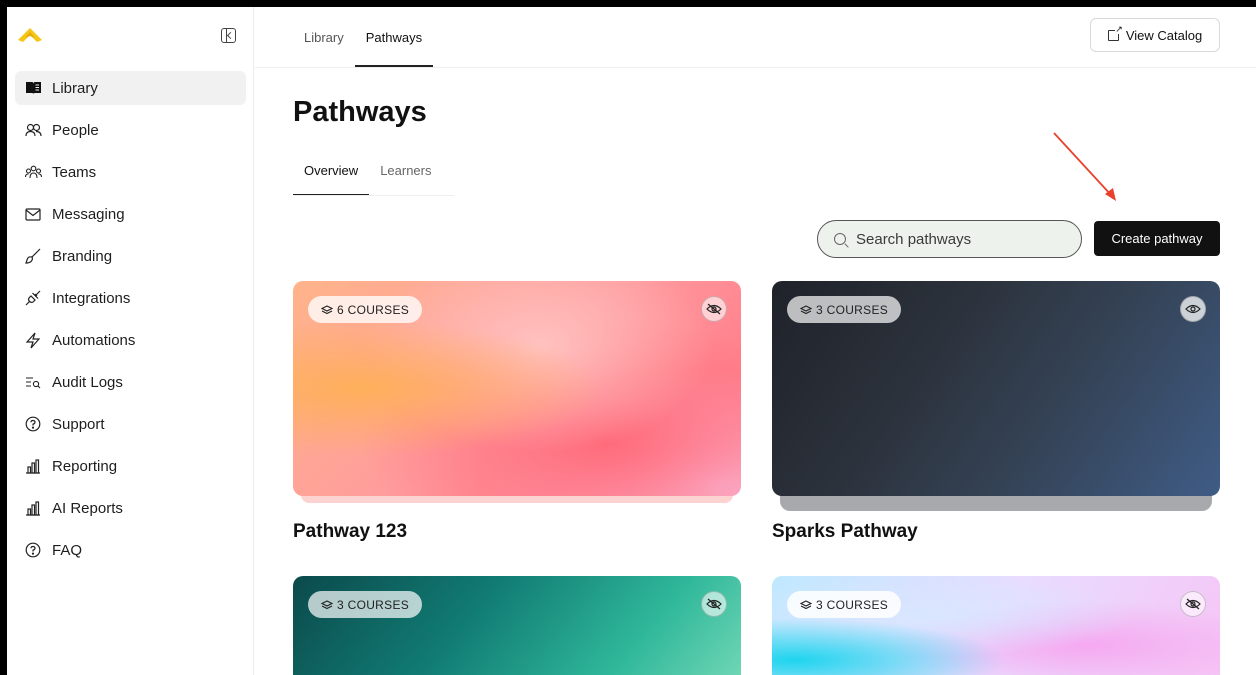  Describe the element at coordinates (94, 340) in the screenshot. I see `sidebar-item-label: Automations` at that location.